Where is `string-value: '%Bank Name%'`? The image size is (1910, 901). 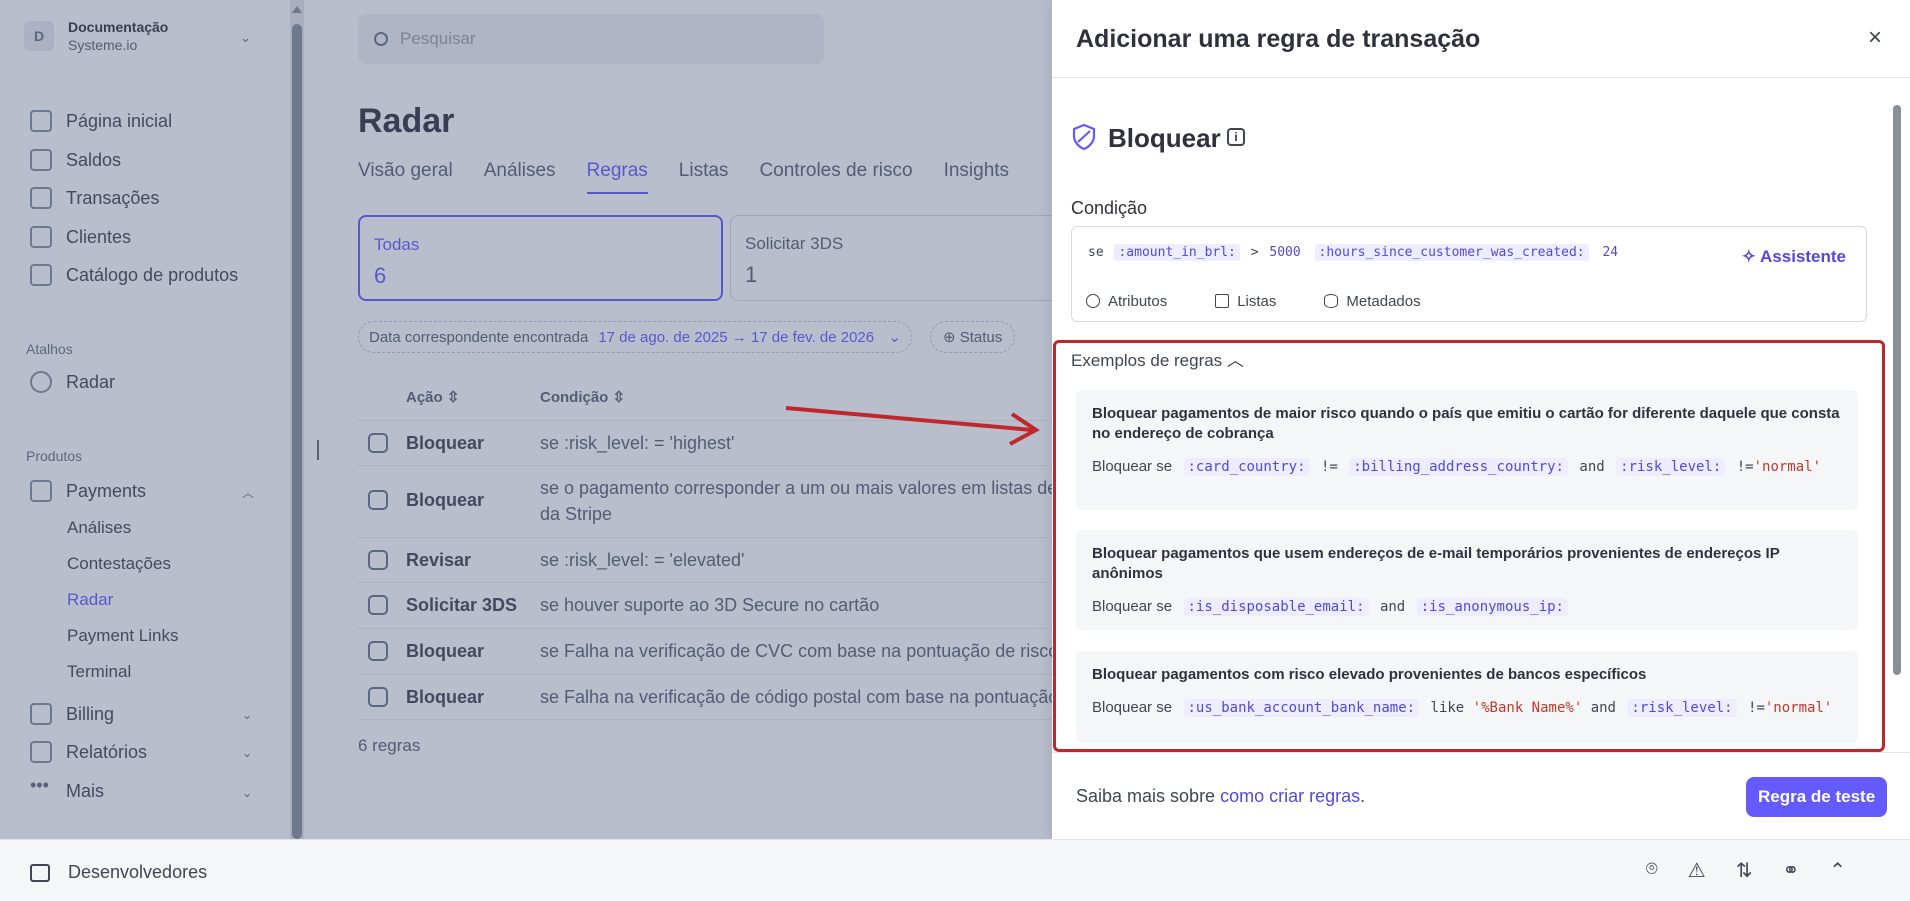
string-value: '%Bank Name%' is located at coordinates (1527, 708).